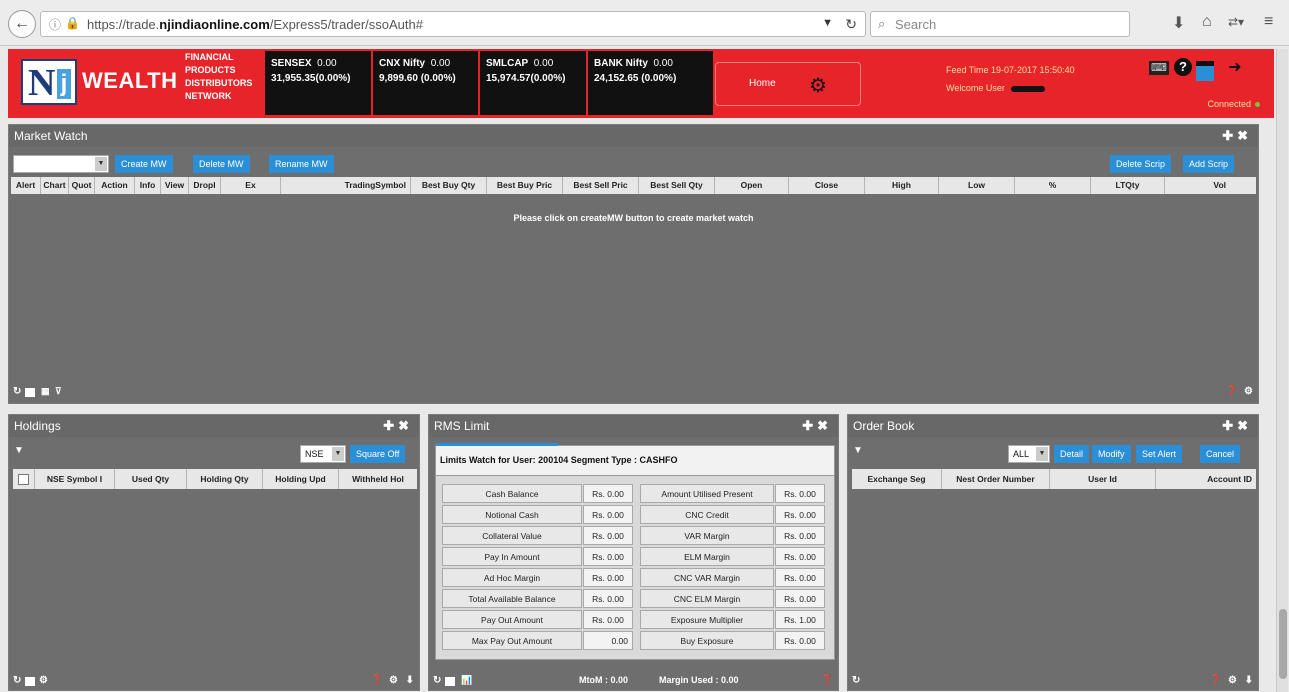 This screenshot has width=1289, height=692. What do you see at coordinates (449, 185) in the screenshot?
I see `col-best-buy-qty: Best Buy Qty` at bounding box center [449, 185].